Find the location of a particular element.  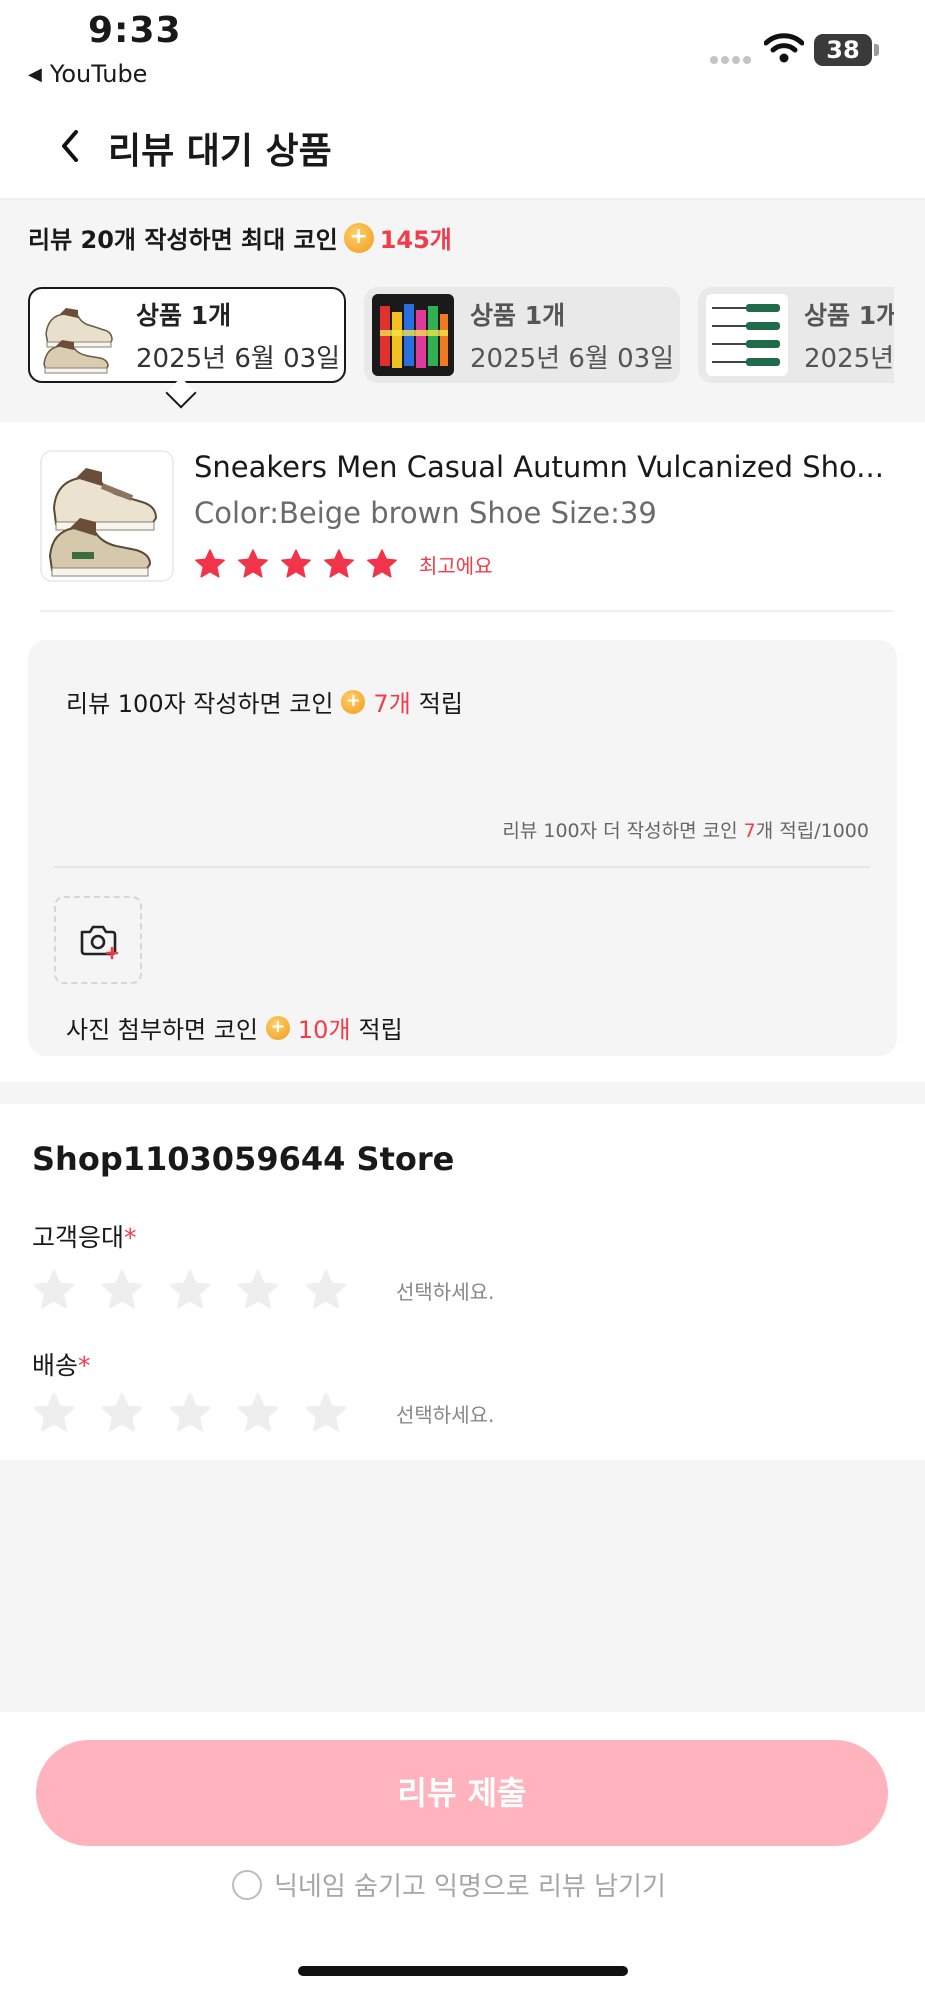

counter-text: 리뷰 100자 더 작성하면 코인 is located at coordinates (620, 831).